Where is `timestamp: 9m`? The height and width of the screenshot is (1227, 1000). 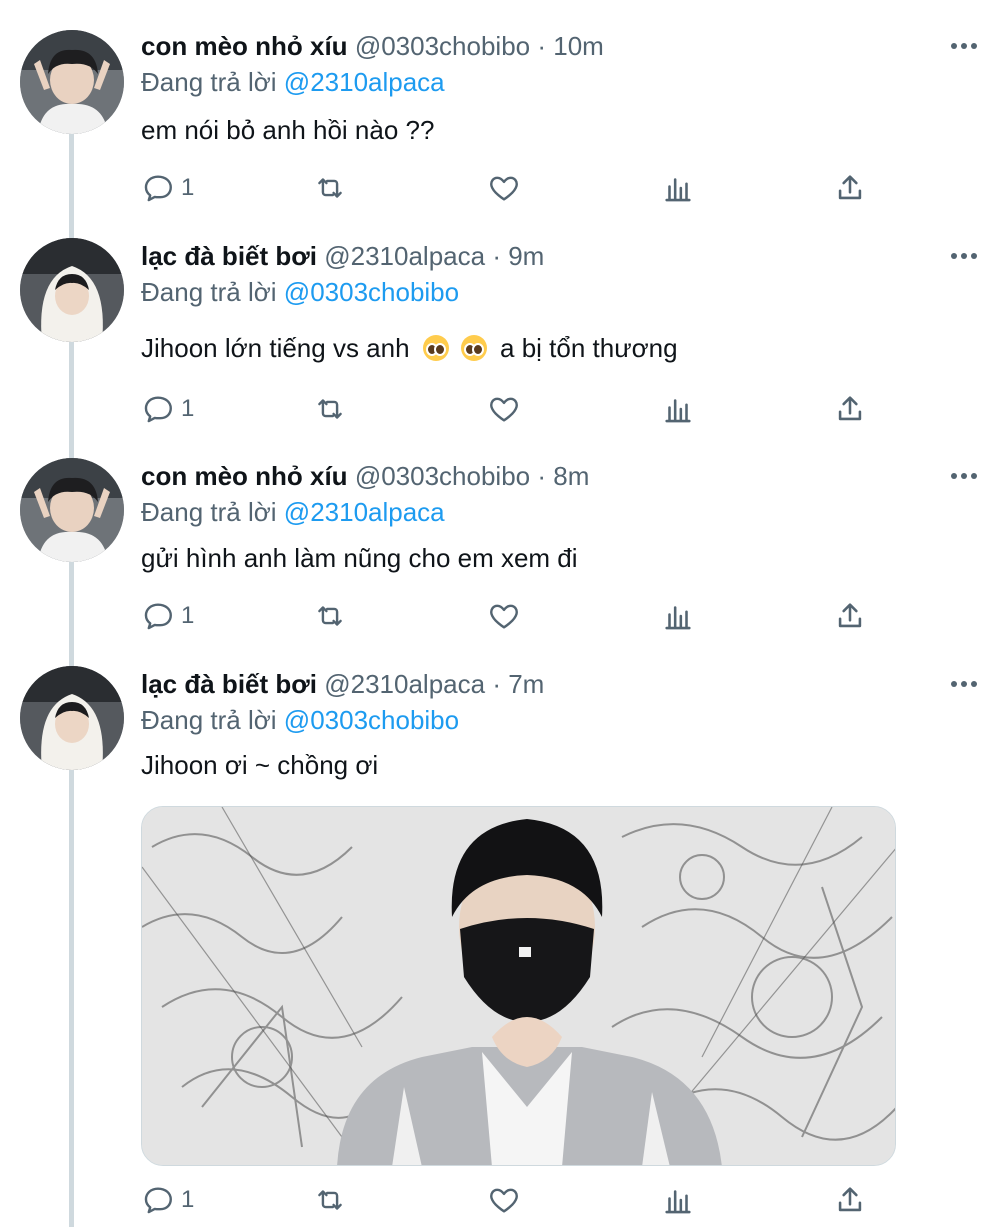 timestamp: 9m is located at coordinates (526, 256).